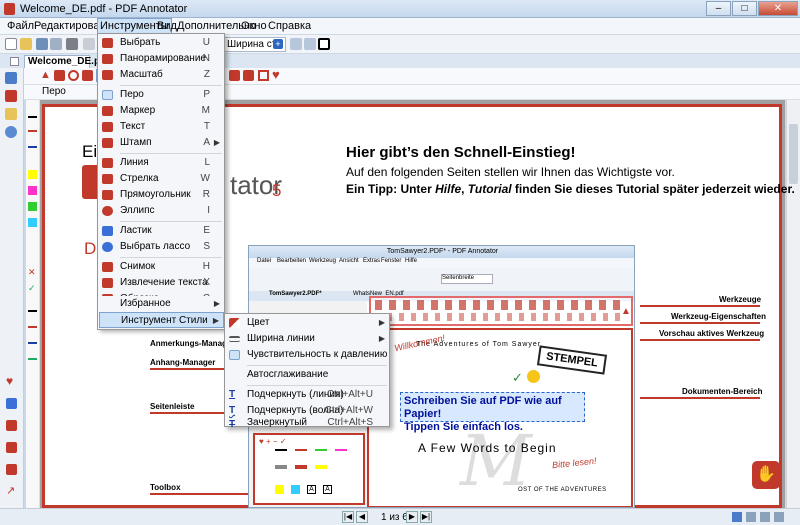  Describe the element at coordinates (11, 114) in the screenshot. I see `pages-icon` at that location.